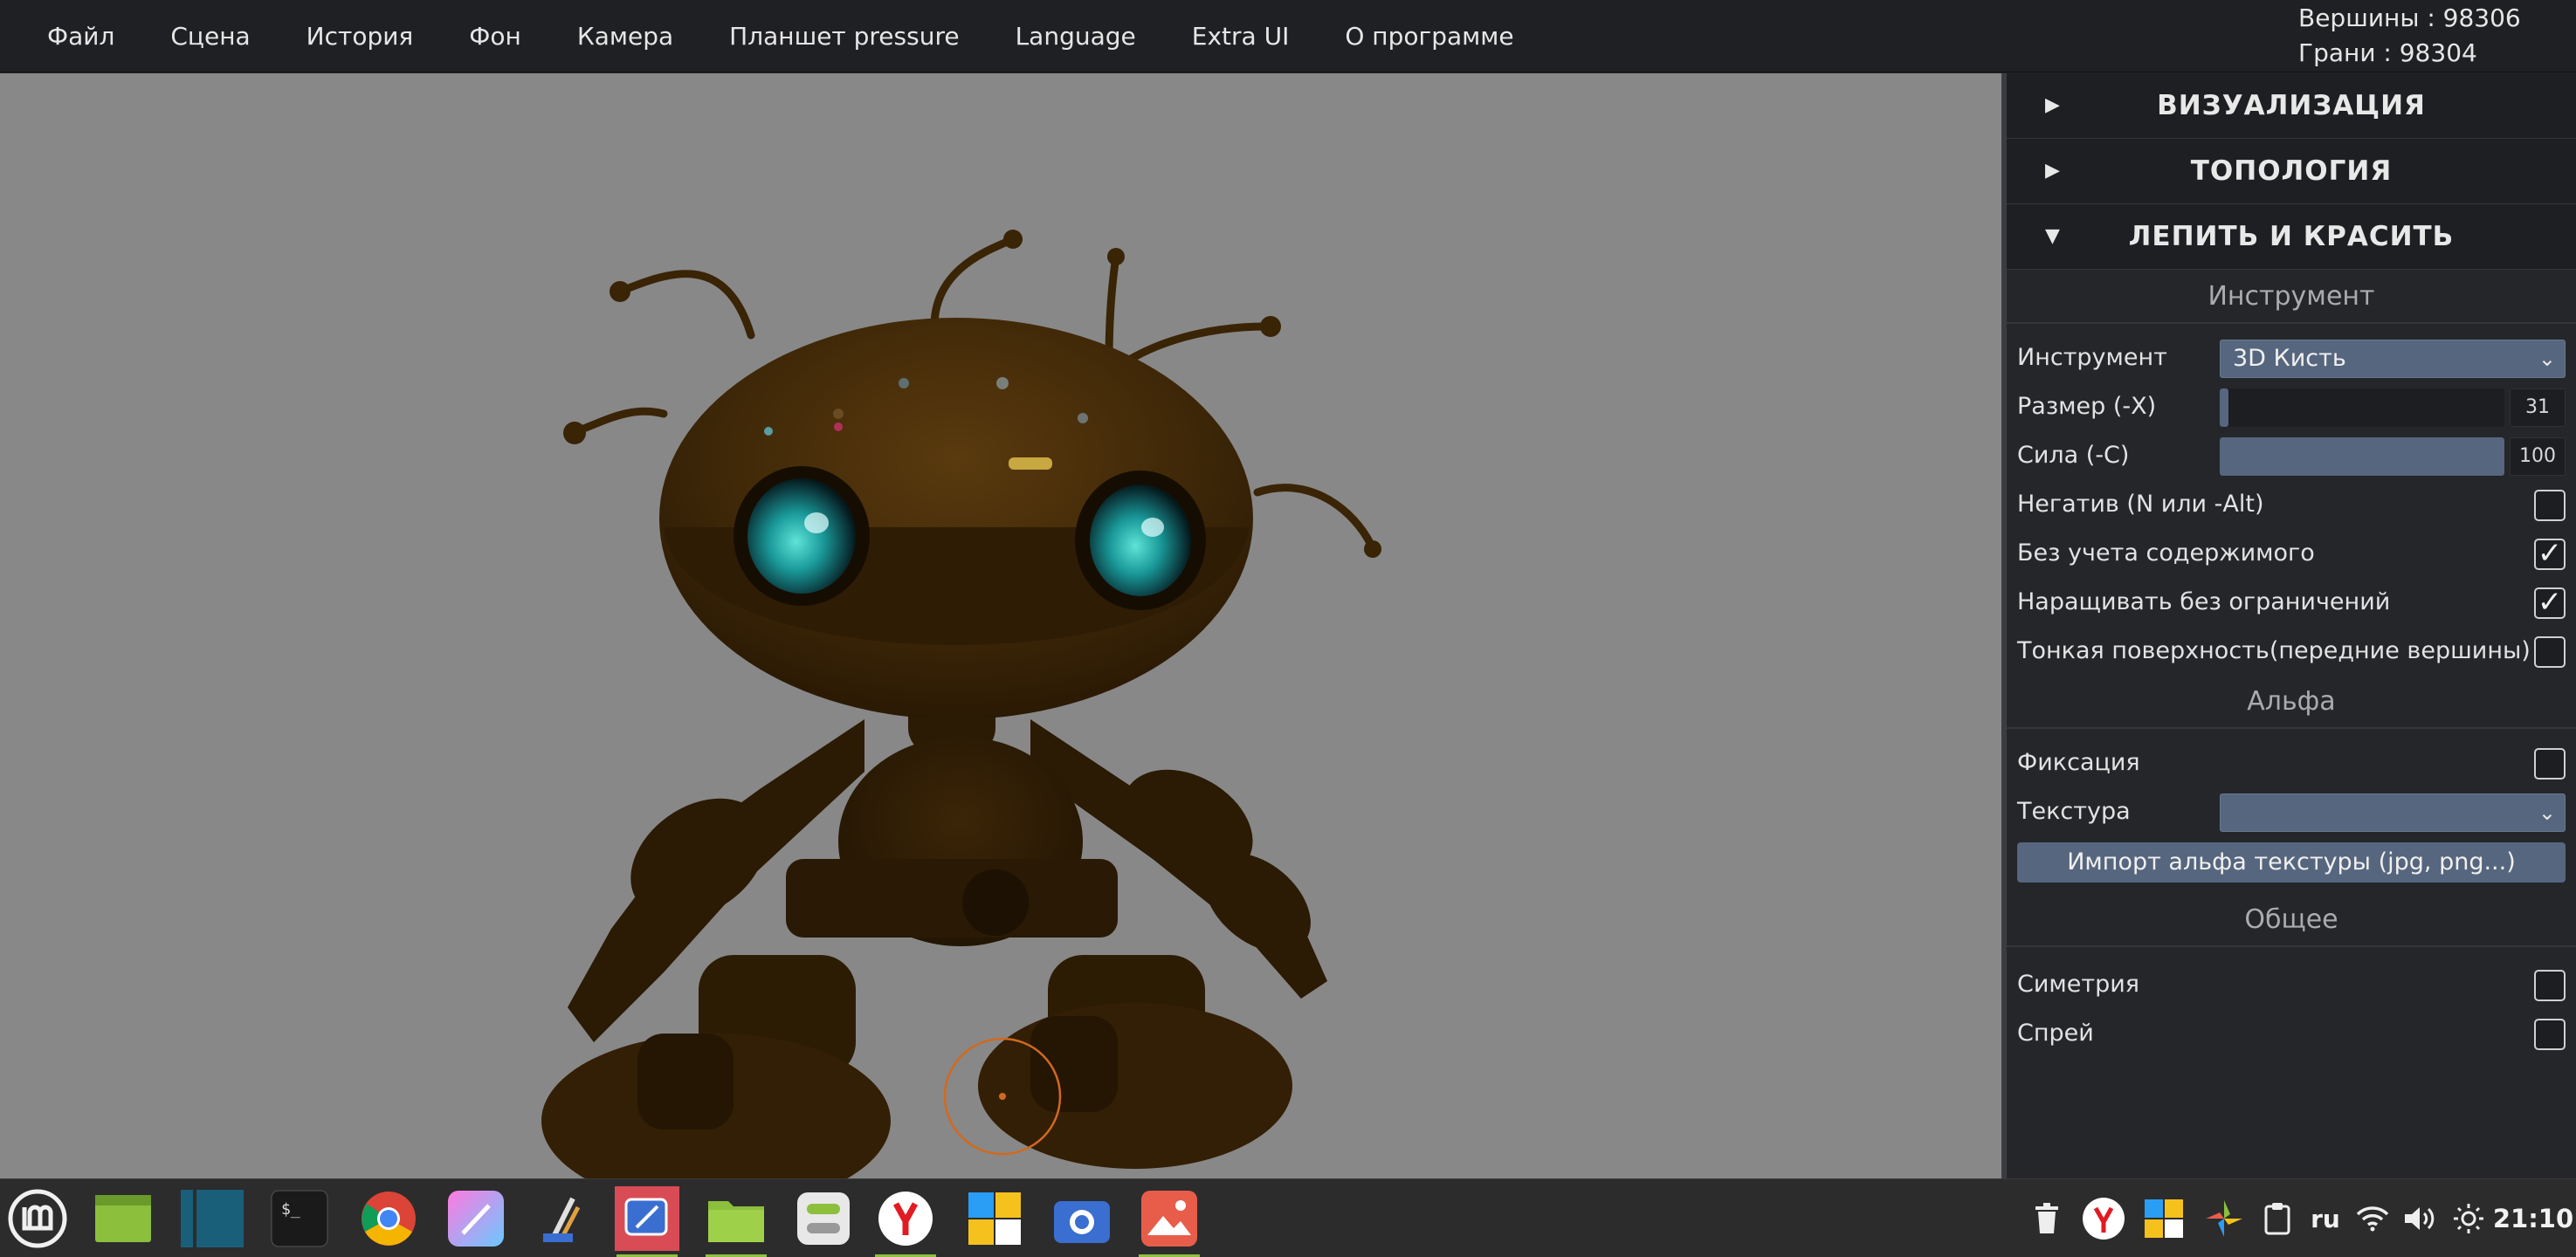 This screenshot has height=1257, width=2576. I want to click on tool-select: 3D Кисть ⌄, so click(2393, 359).